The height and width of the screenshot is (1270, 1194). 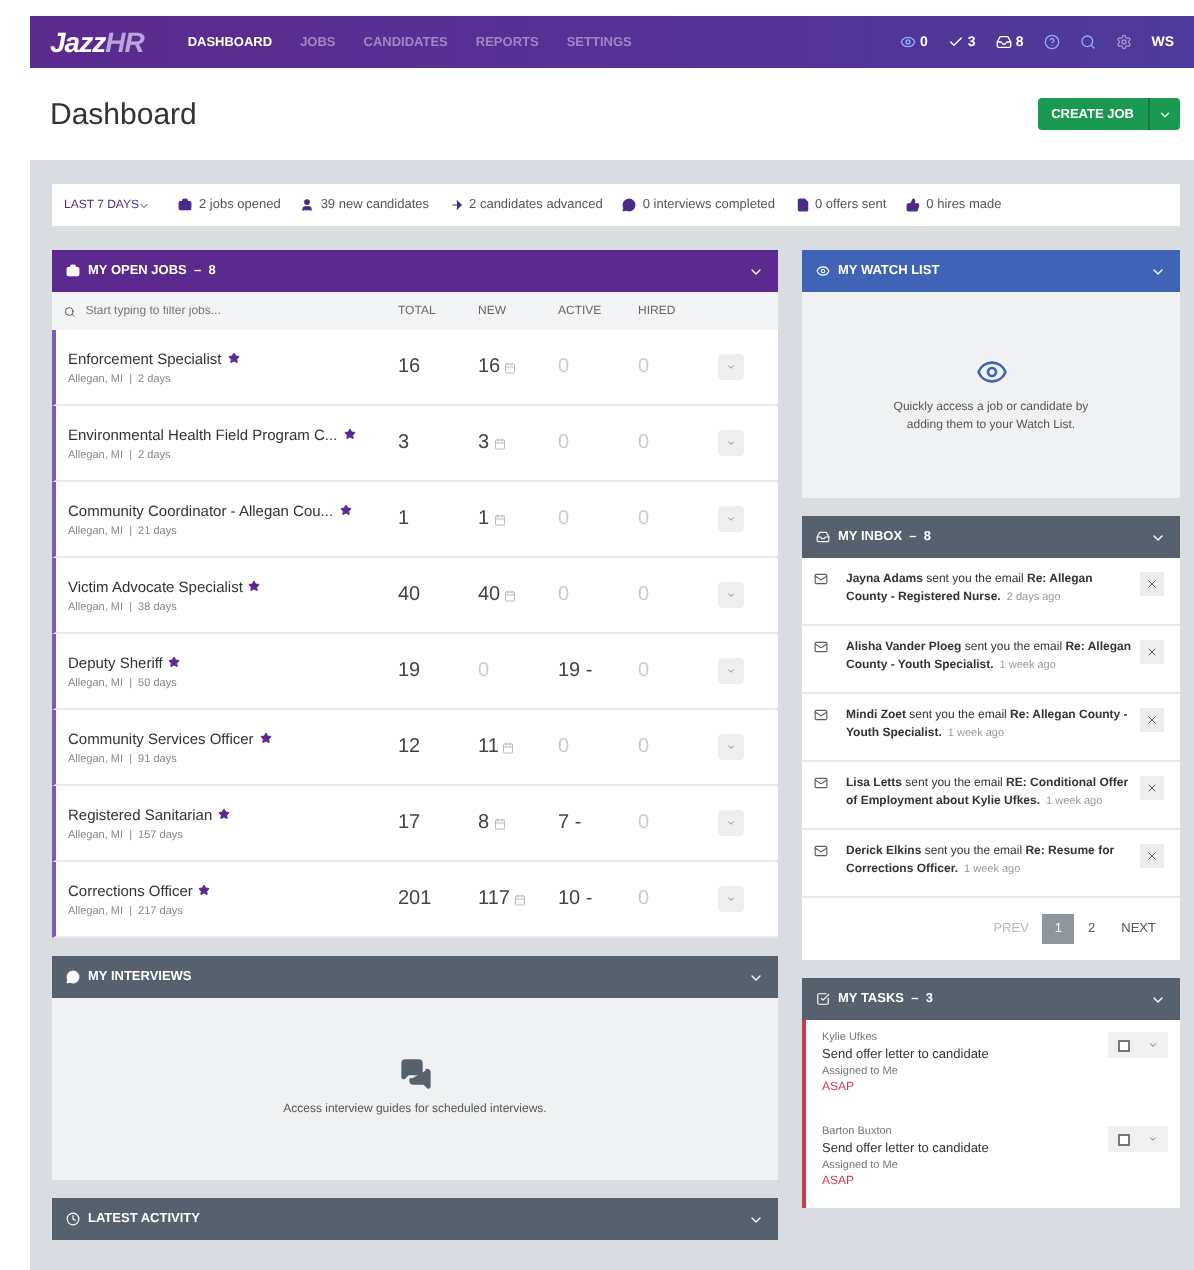 What do you see at coordinates (97, 42) in the screenshot?
I see `logo: JazzHR` at bounding box center [97, 42].